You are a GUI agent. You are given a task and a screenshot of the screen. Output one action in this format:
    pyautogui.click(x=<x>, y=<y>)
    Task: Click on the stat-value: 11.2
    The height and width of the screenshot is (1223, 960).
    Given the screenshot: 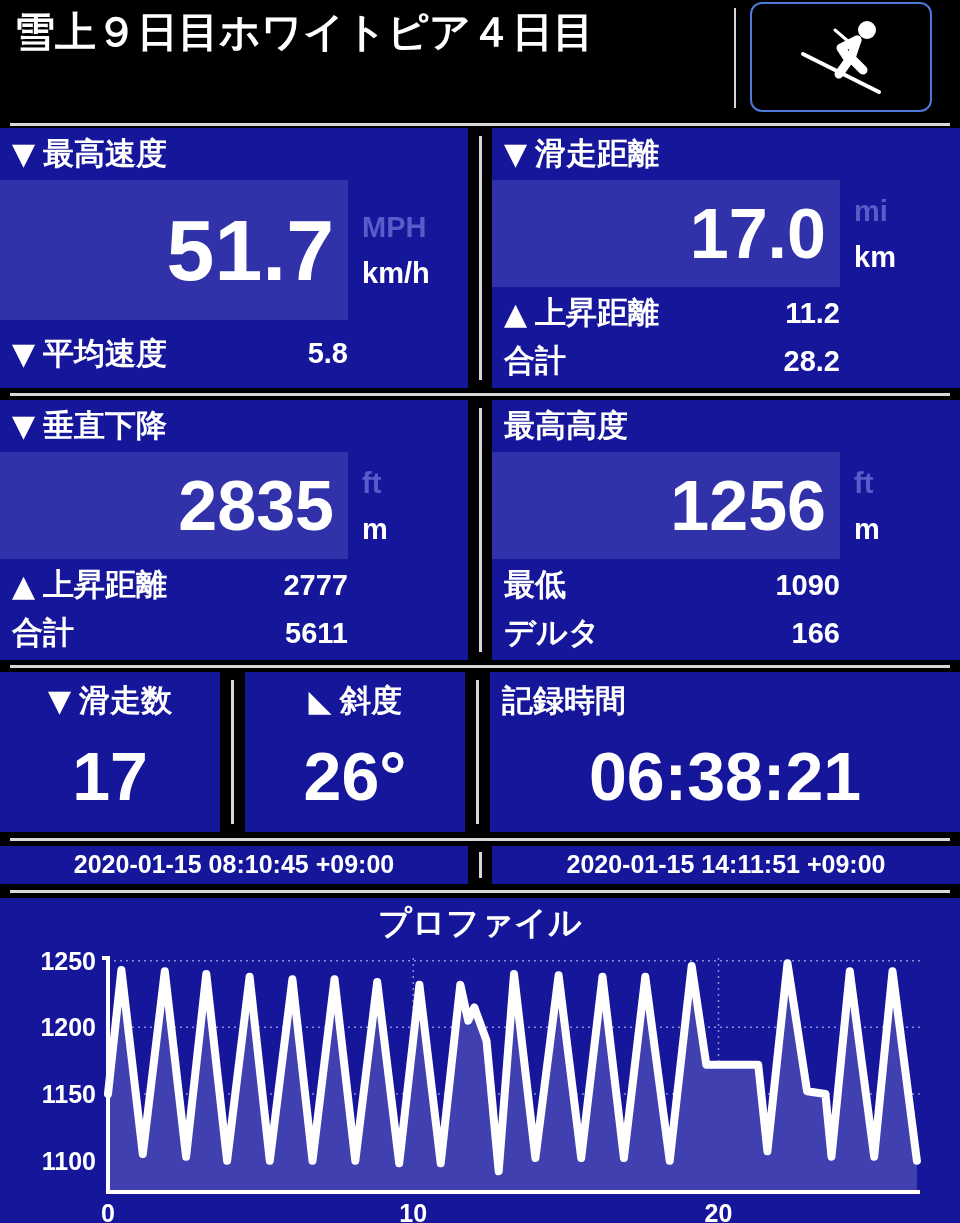 What is the action you would take?
    pyautogui.click(x=812, y=313)
    